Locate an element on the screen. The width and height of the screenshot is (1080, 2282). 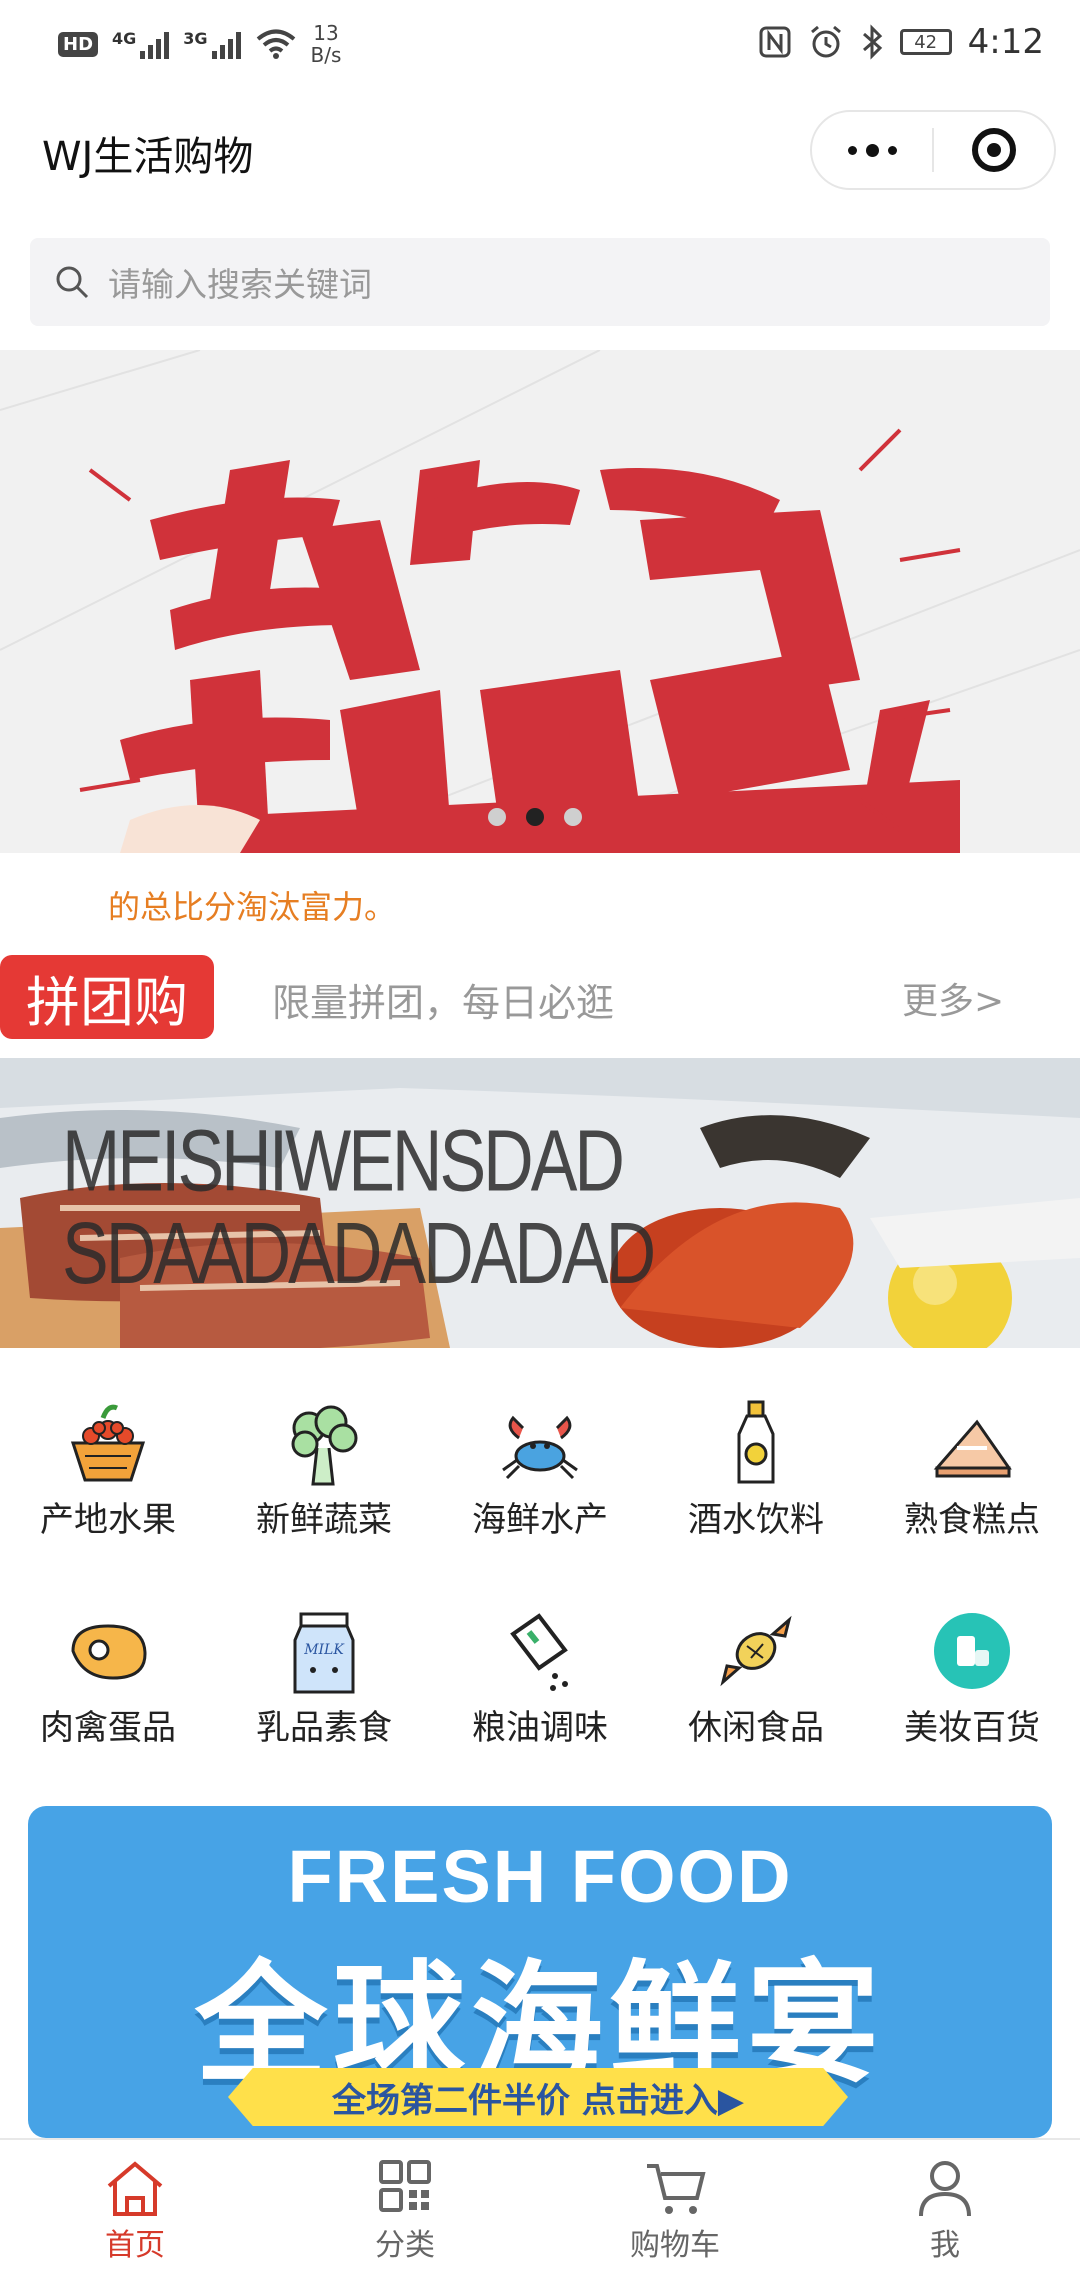
category-item-vegetable: 新鲜蔬菜 is located at coordinates (324, 1469).